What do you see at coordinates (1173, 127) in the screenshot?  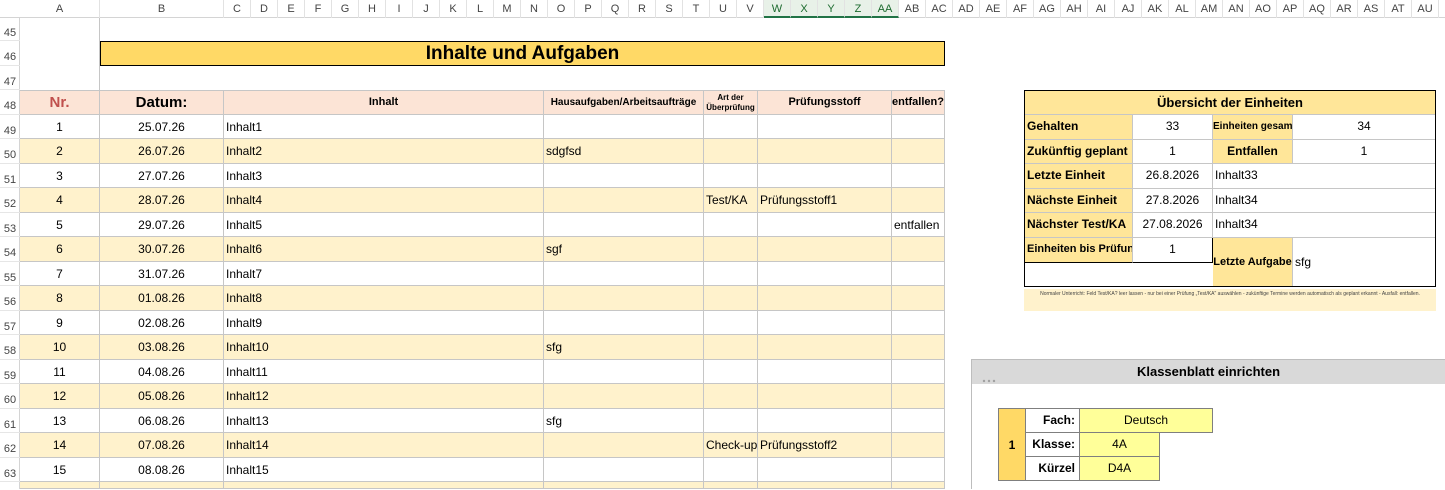 I see `gehalten-value: 33` at bounding box center [1173, 127].